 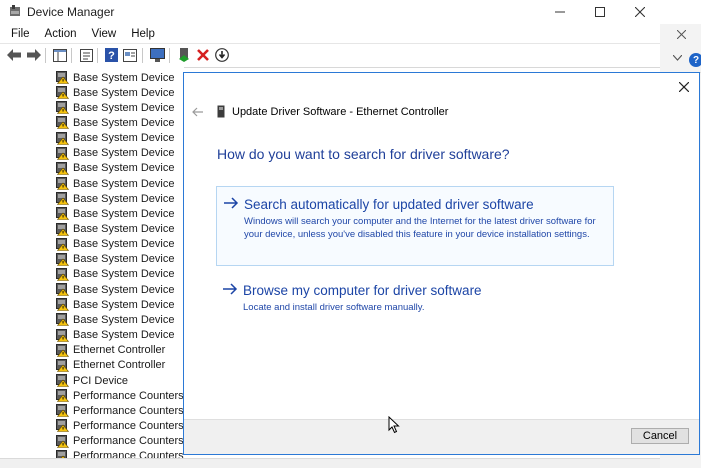 What do you see at coordinates (18, 34) in the screenshot?
I see `menu-file: File` at bounding box center [18, 34].